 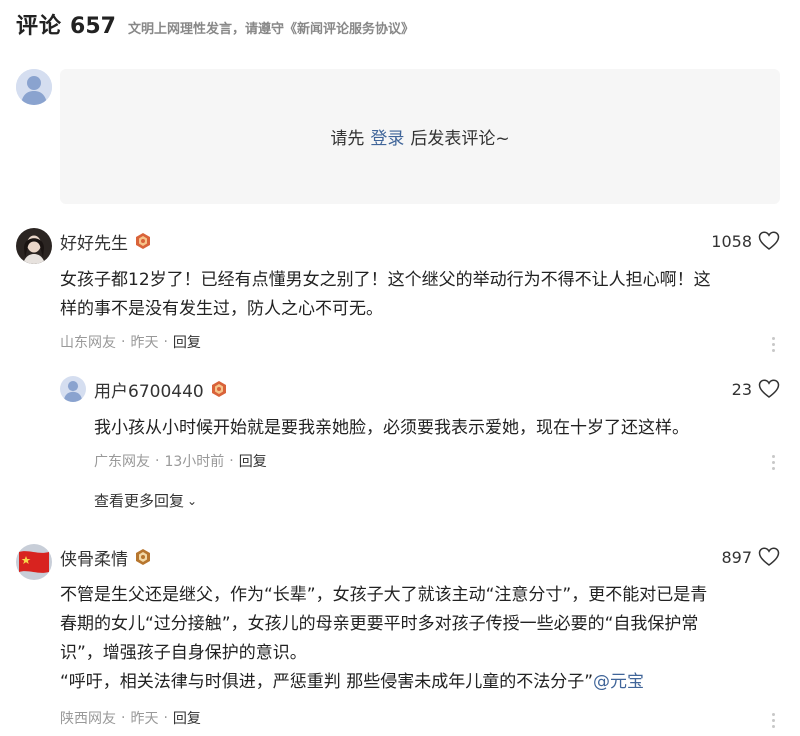 I want to click on like-button: 23, so click(x=756, y=389).